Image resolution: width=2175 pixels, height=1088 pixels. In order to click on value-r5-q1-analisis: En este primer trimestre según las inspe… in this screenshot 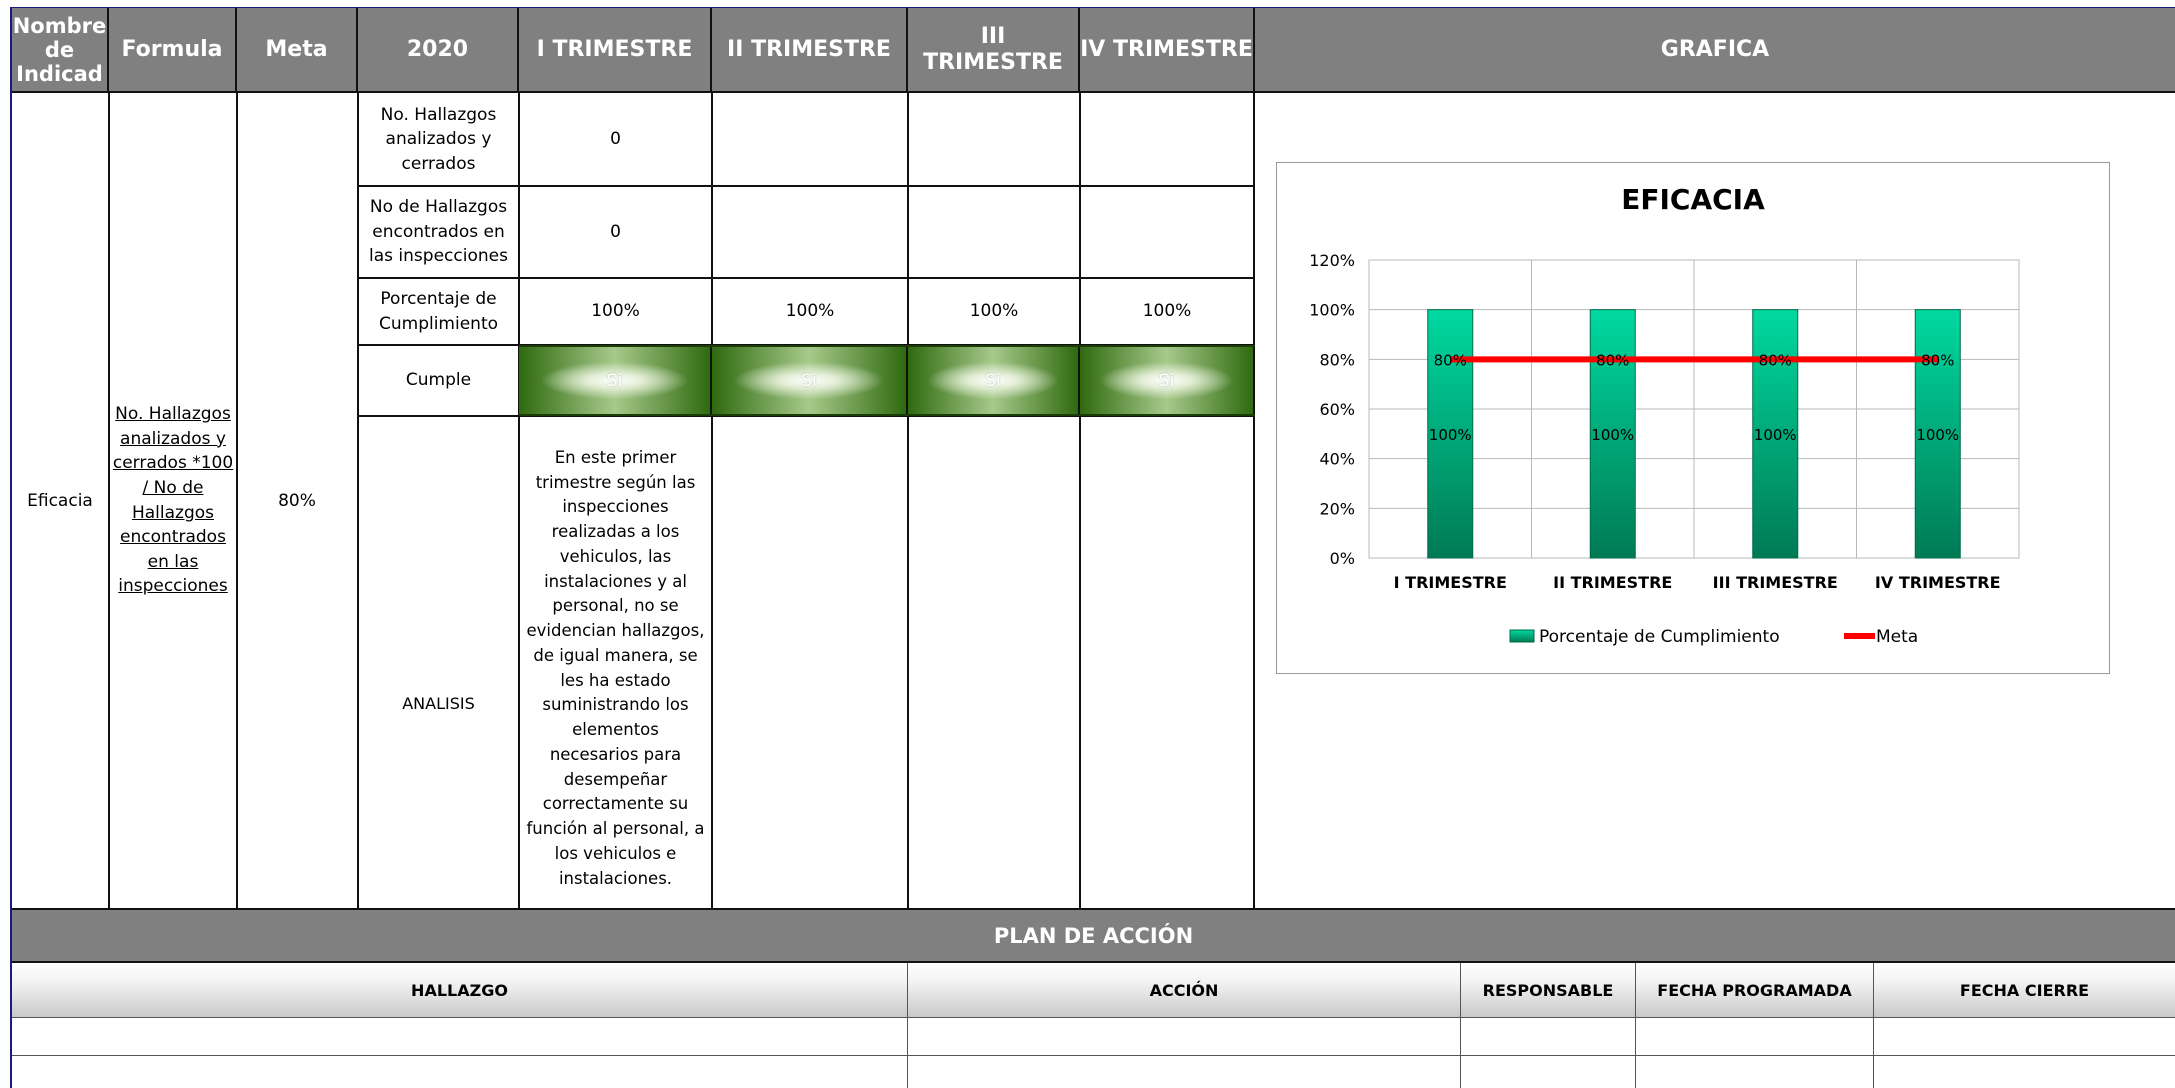, I will do `click(615, 663)`.